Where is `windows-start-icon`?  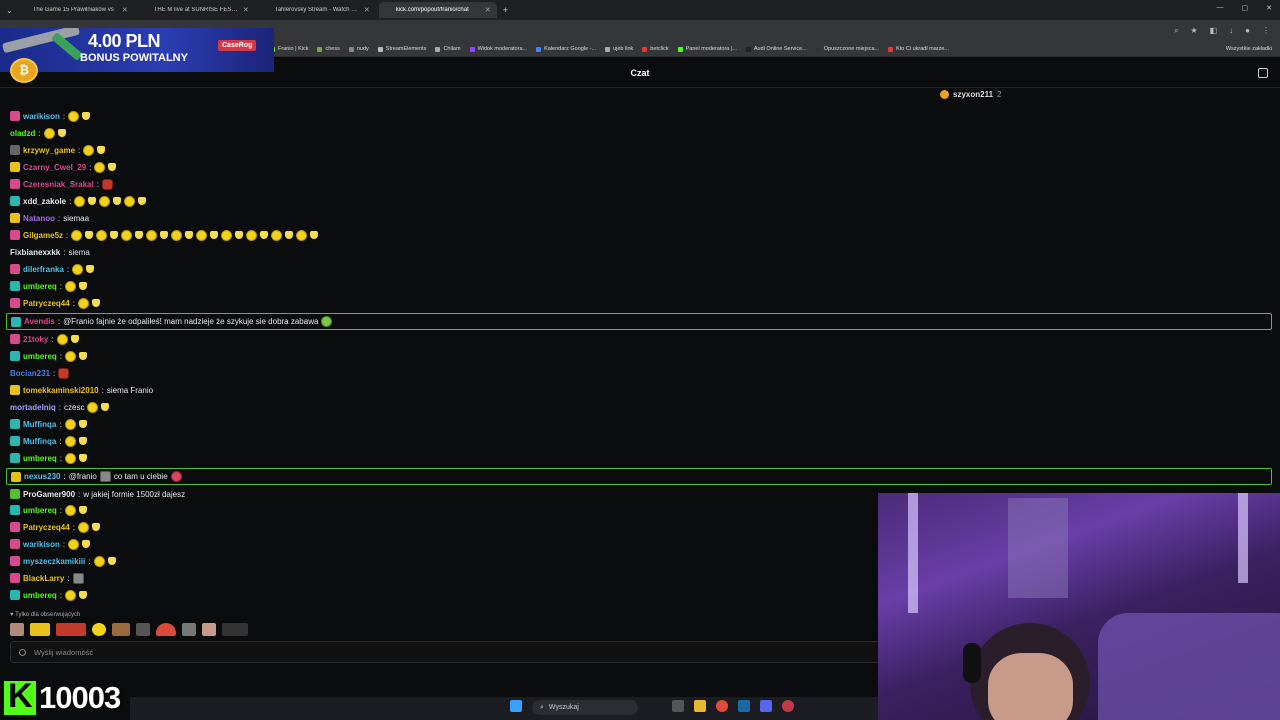 windows-start-icon is located at coordinates (516, 706).